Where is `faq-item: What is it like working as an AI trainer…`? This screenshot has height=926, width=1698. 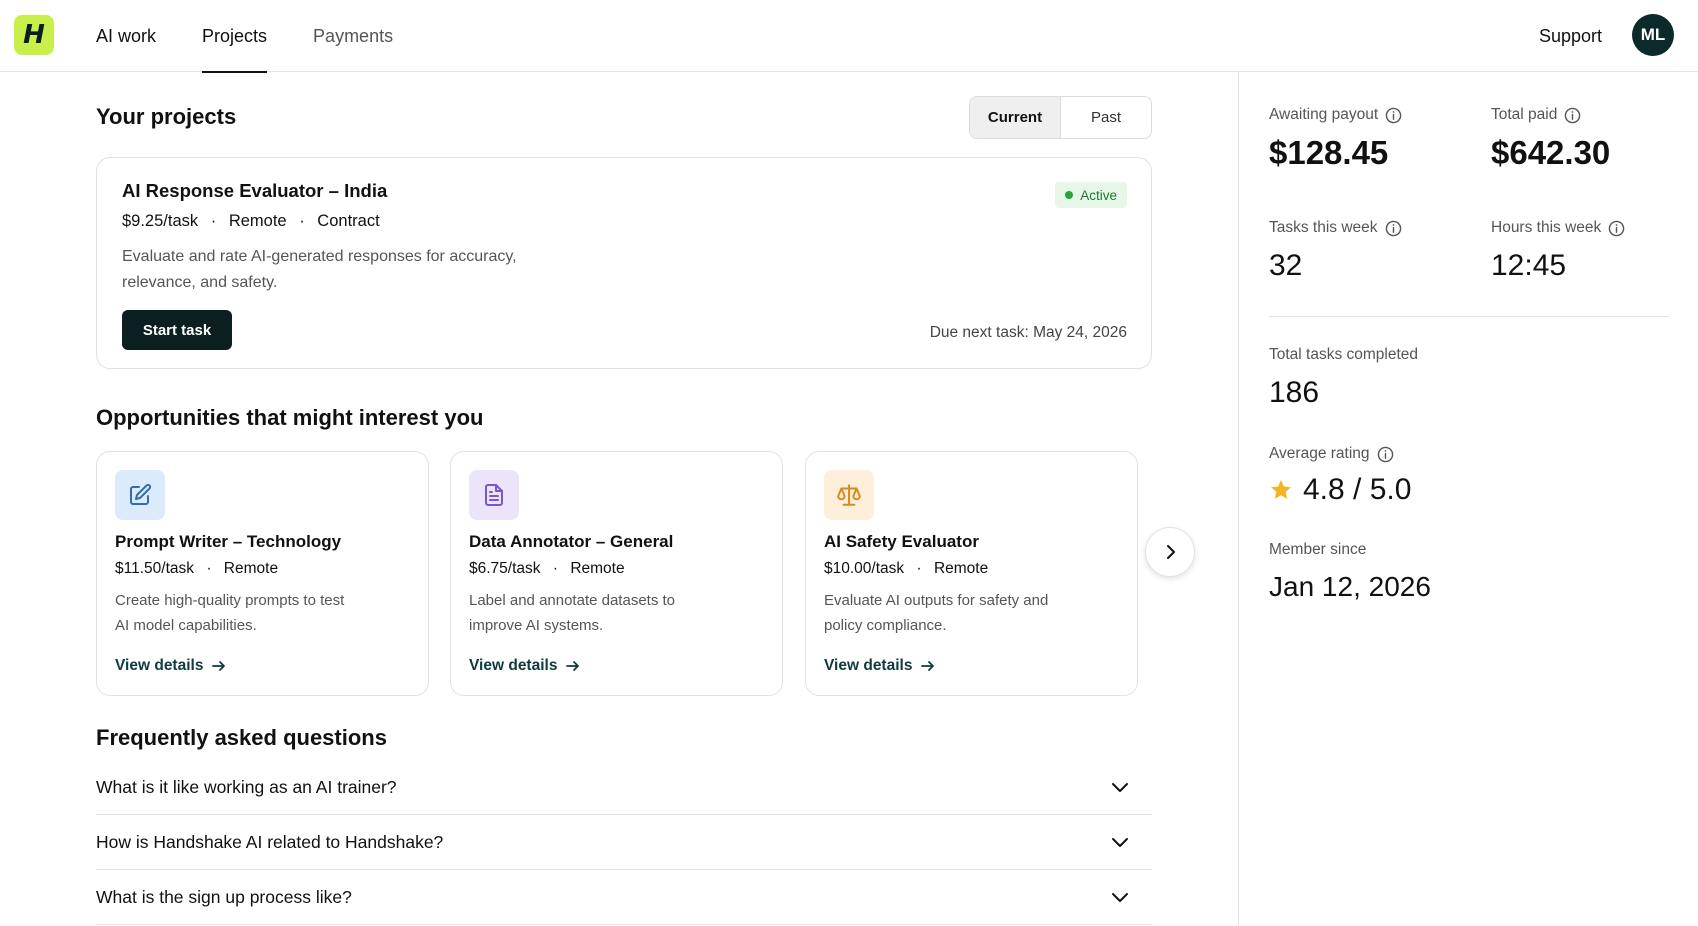 faq-item: What is it like working as an AI trainer… is located at coordinates (624, 787).